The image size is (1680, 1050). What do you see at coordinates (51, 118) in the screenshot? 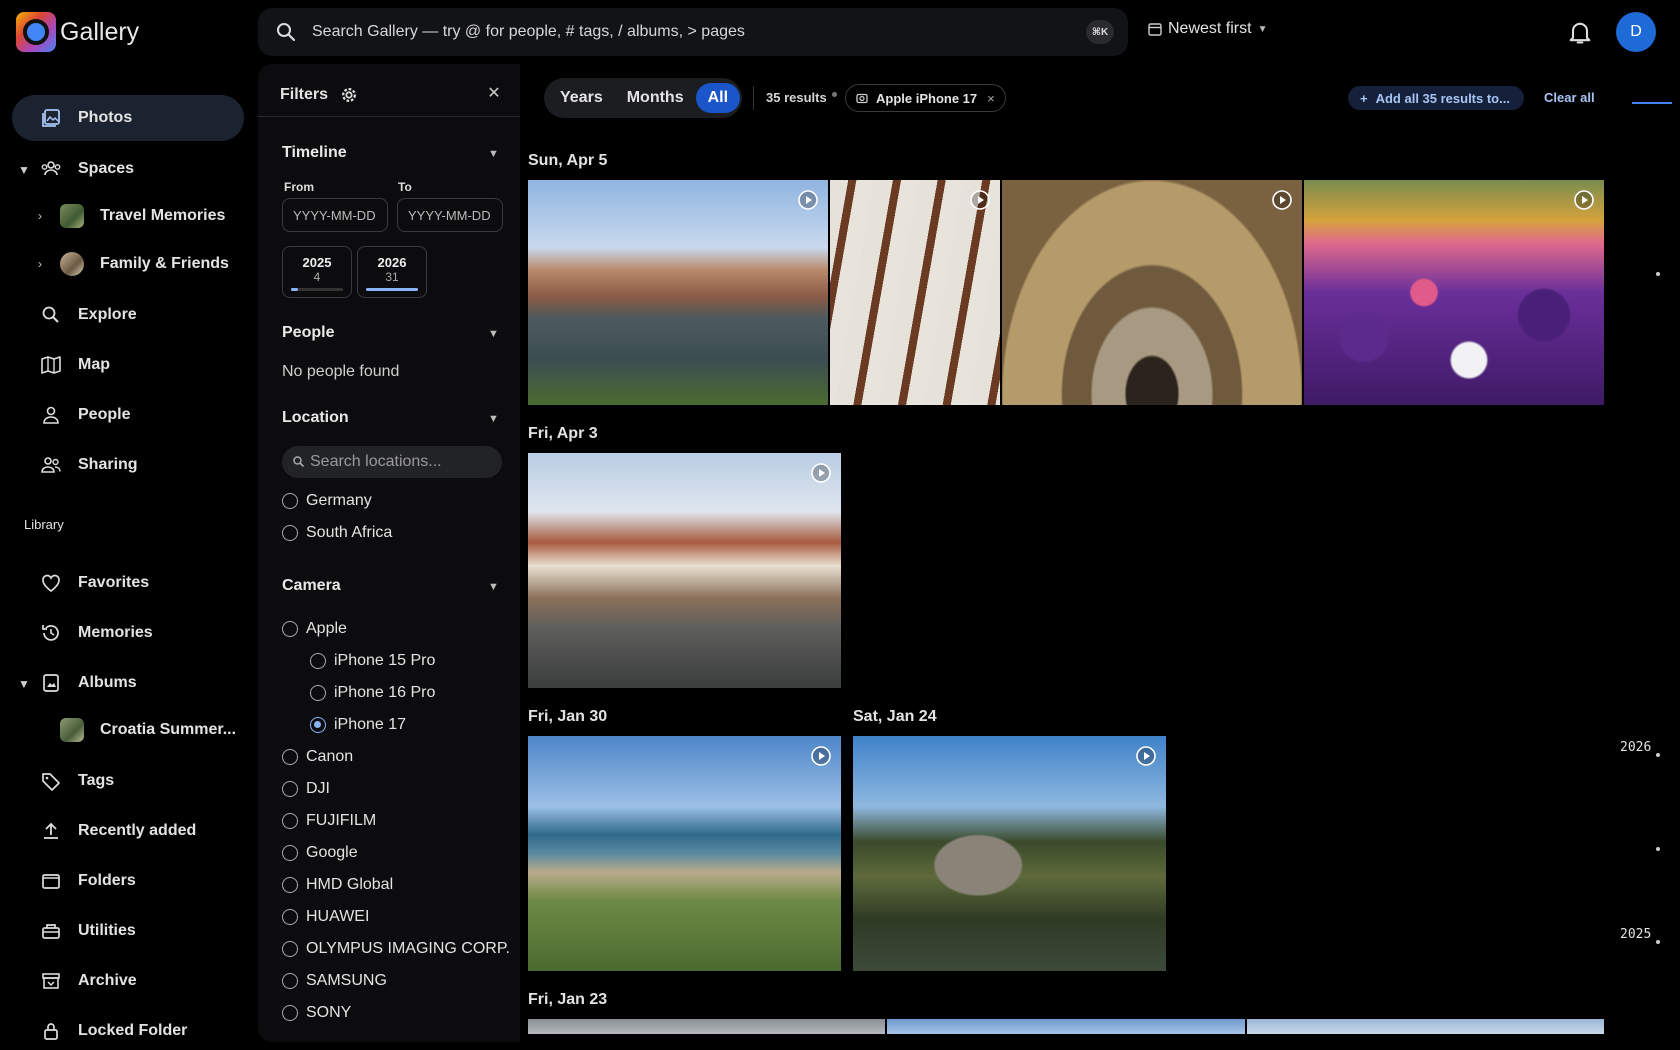
I see `photos-icon` at bounding box center [51, 118].